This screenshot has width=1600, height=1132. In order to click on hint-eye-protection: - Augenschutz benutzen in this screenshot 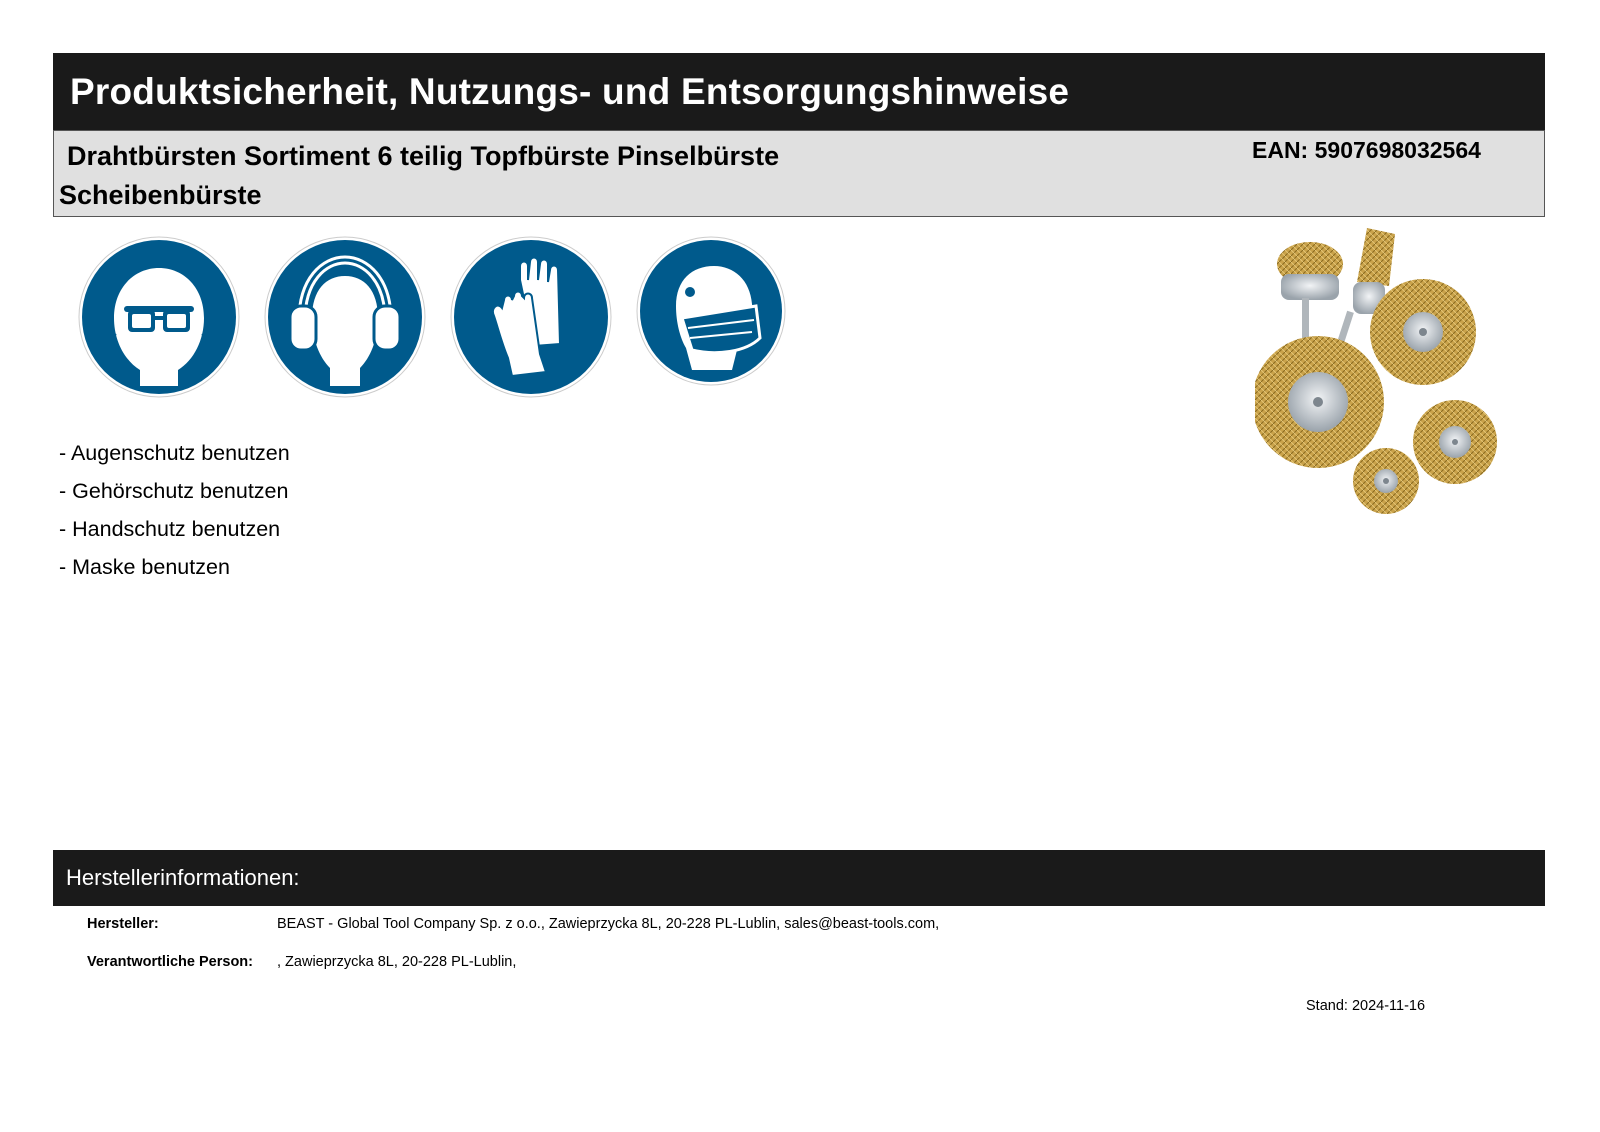, I will do `click(174, 453)`.